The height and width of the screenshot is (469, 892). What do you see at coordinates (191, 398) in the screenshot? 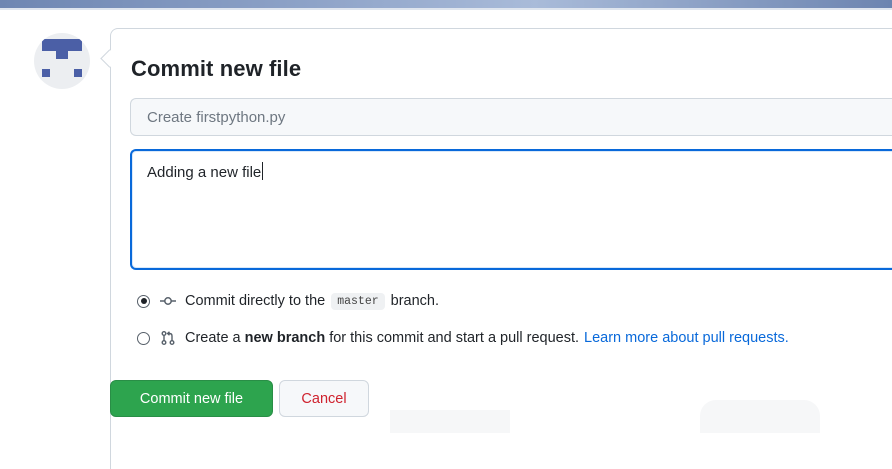
I see `commit-new-file-button: Commit new file` at bounding box center [191, 398].